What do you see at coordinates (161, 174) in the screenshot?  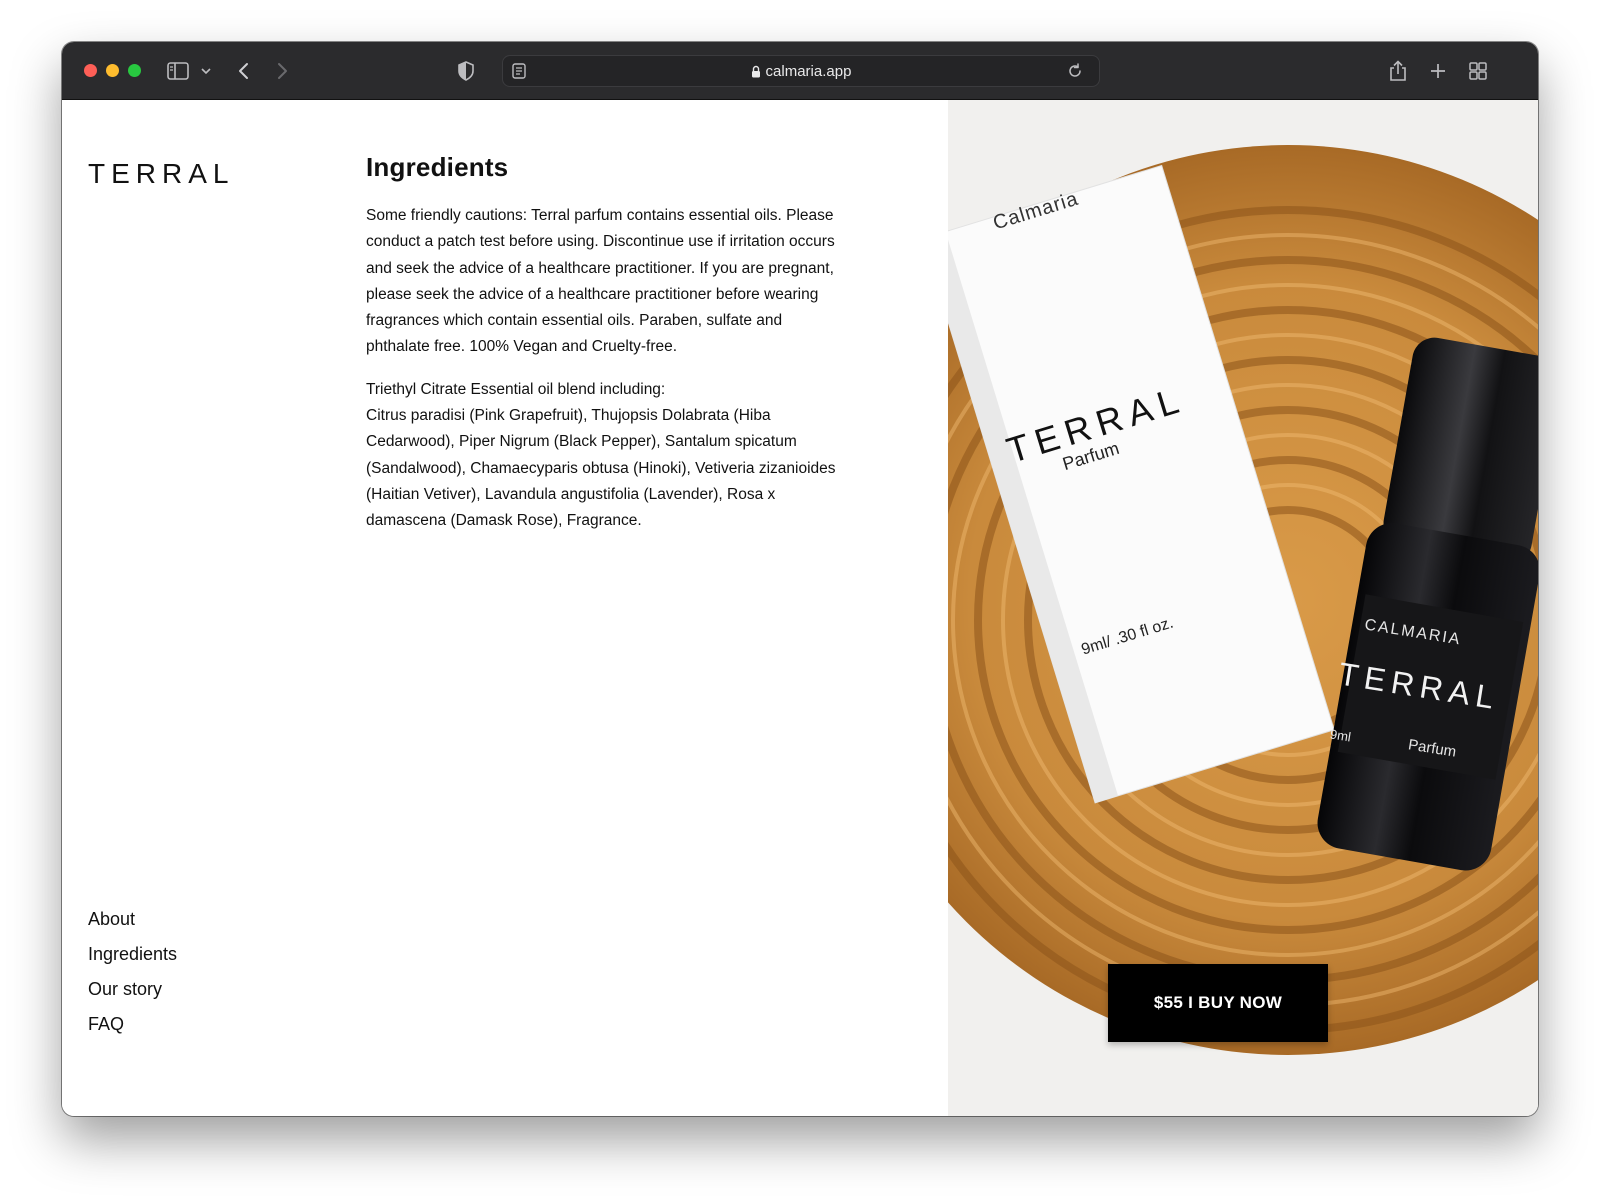 I see `site-logo: TERRAL` at bounding box center [161, 174].